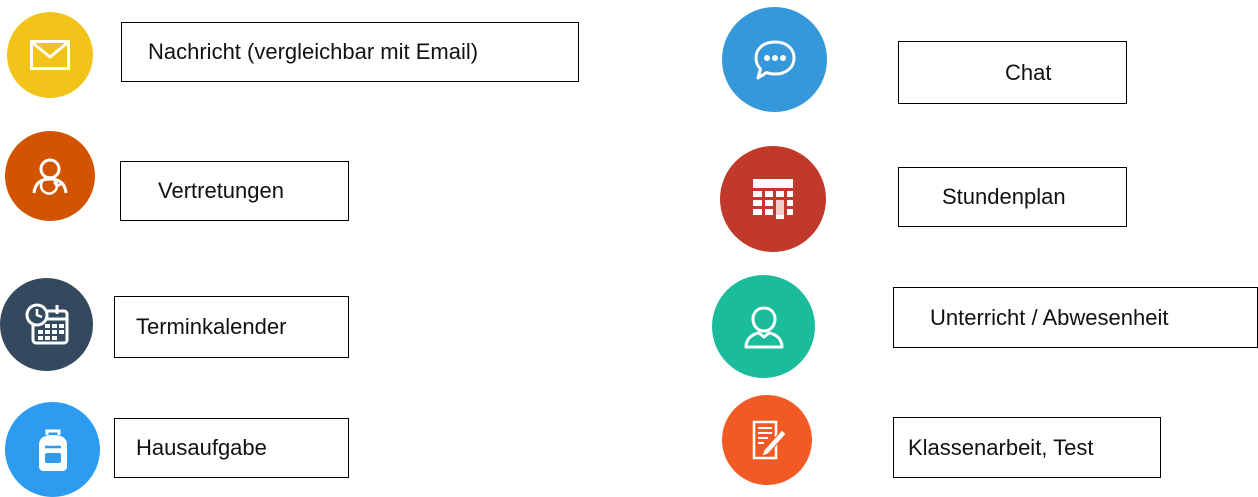  I want to click on timetable-grid-icon, so click(773, 199).